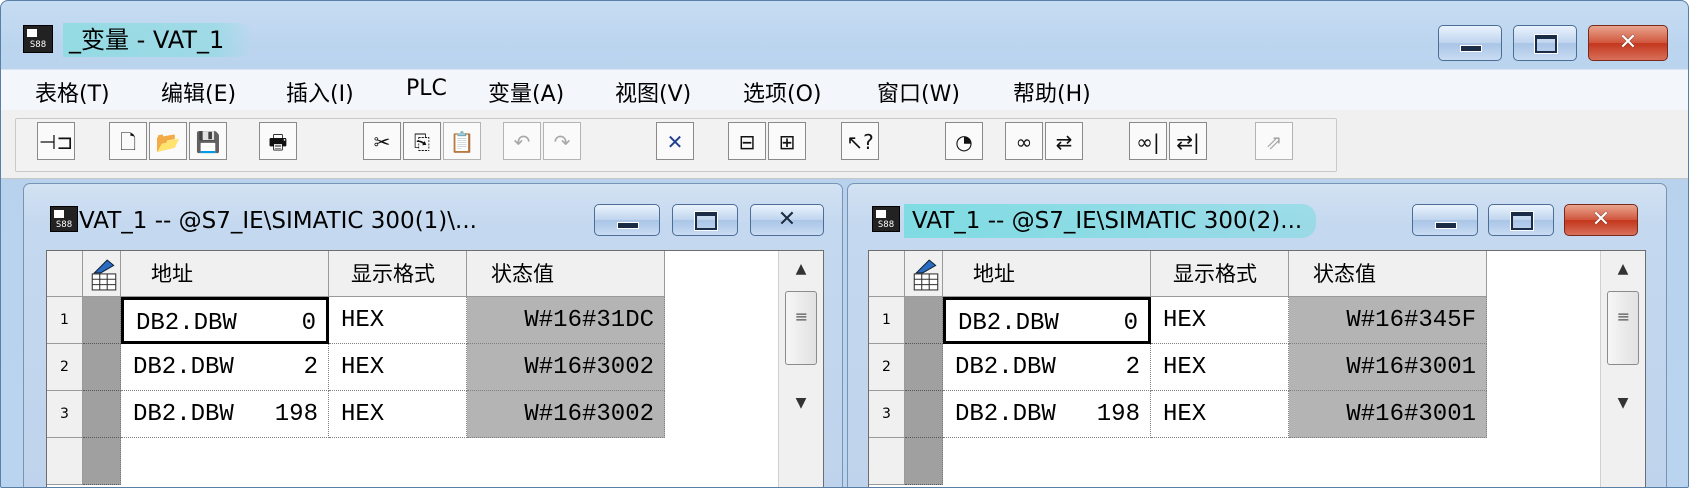 Image resolution: width=1689 pixels, height=488 pixels. Describe the element at coordinates (705, 220) in the screenshot. I see `vat-1-maximize-button` at that location.